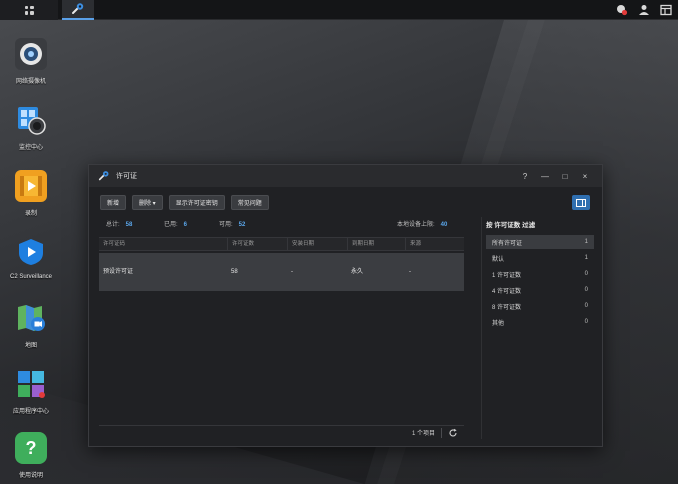  What do you see at coordinates (281, 272) in the screenshot?
I see `table-row: 预设许可证 58 - 永久 -` at bounding box center [281, 272].